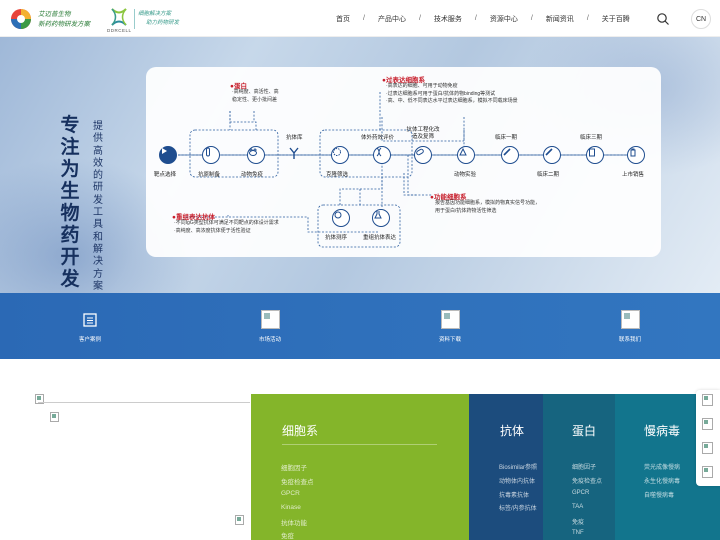 This screenshot has width=720, height=540. What do you see at coordinates (134, 19) in the screenshot?
I see `logo-divider` at bounding box center [134, 19].